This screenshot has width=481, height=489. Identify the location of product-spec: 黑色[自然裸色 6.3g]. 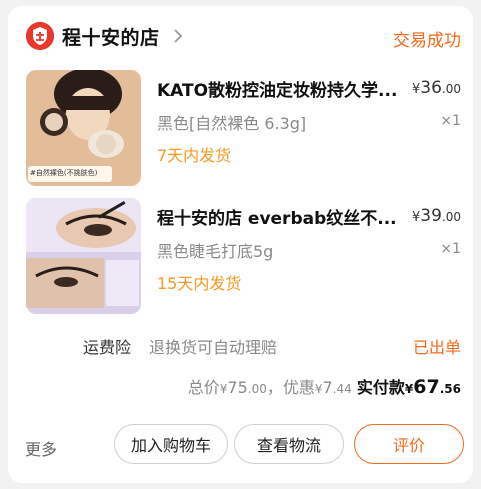
(232, 123).